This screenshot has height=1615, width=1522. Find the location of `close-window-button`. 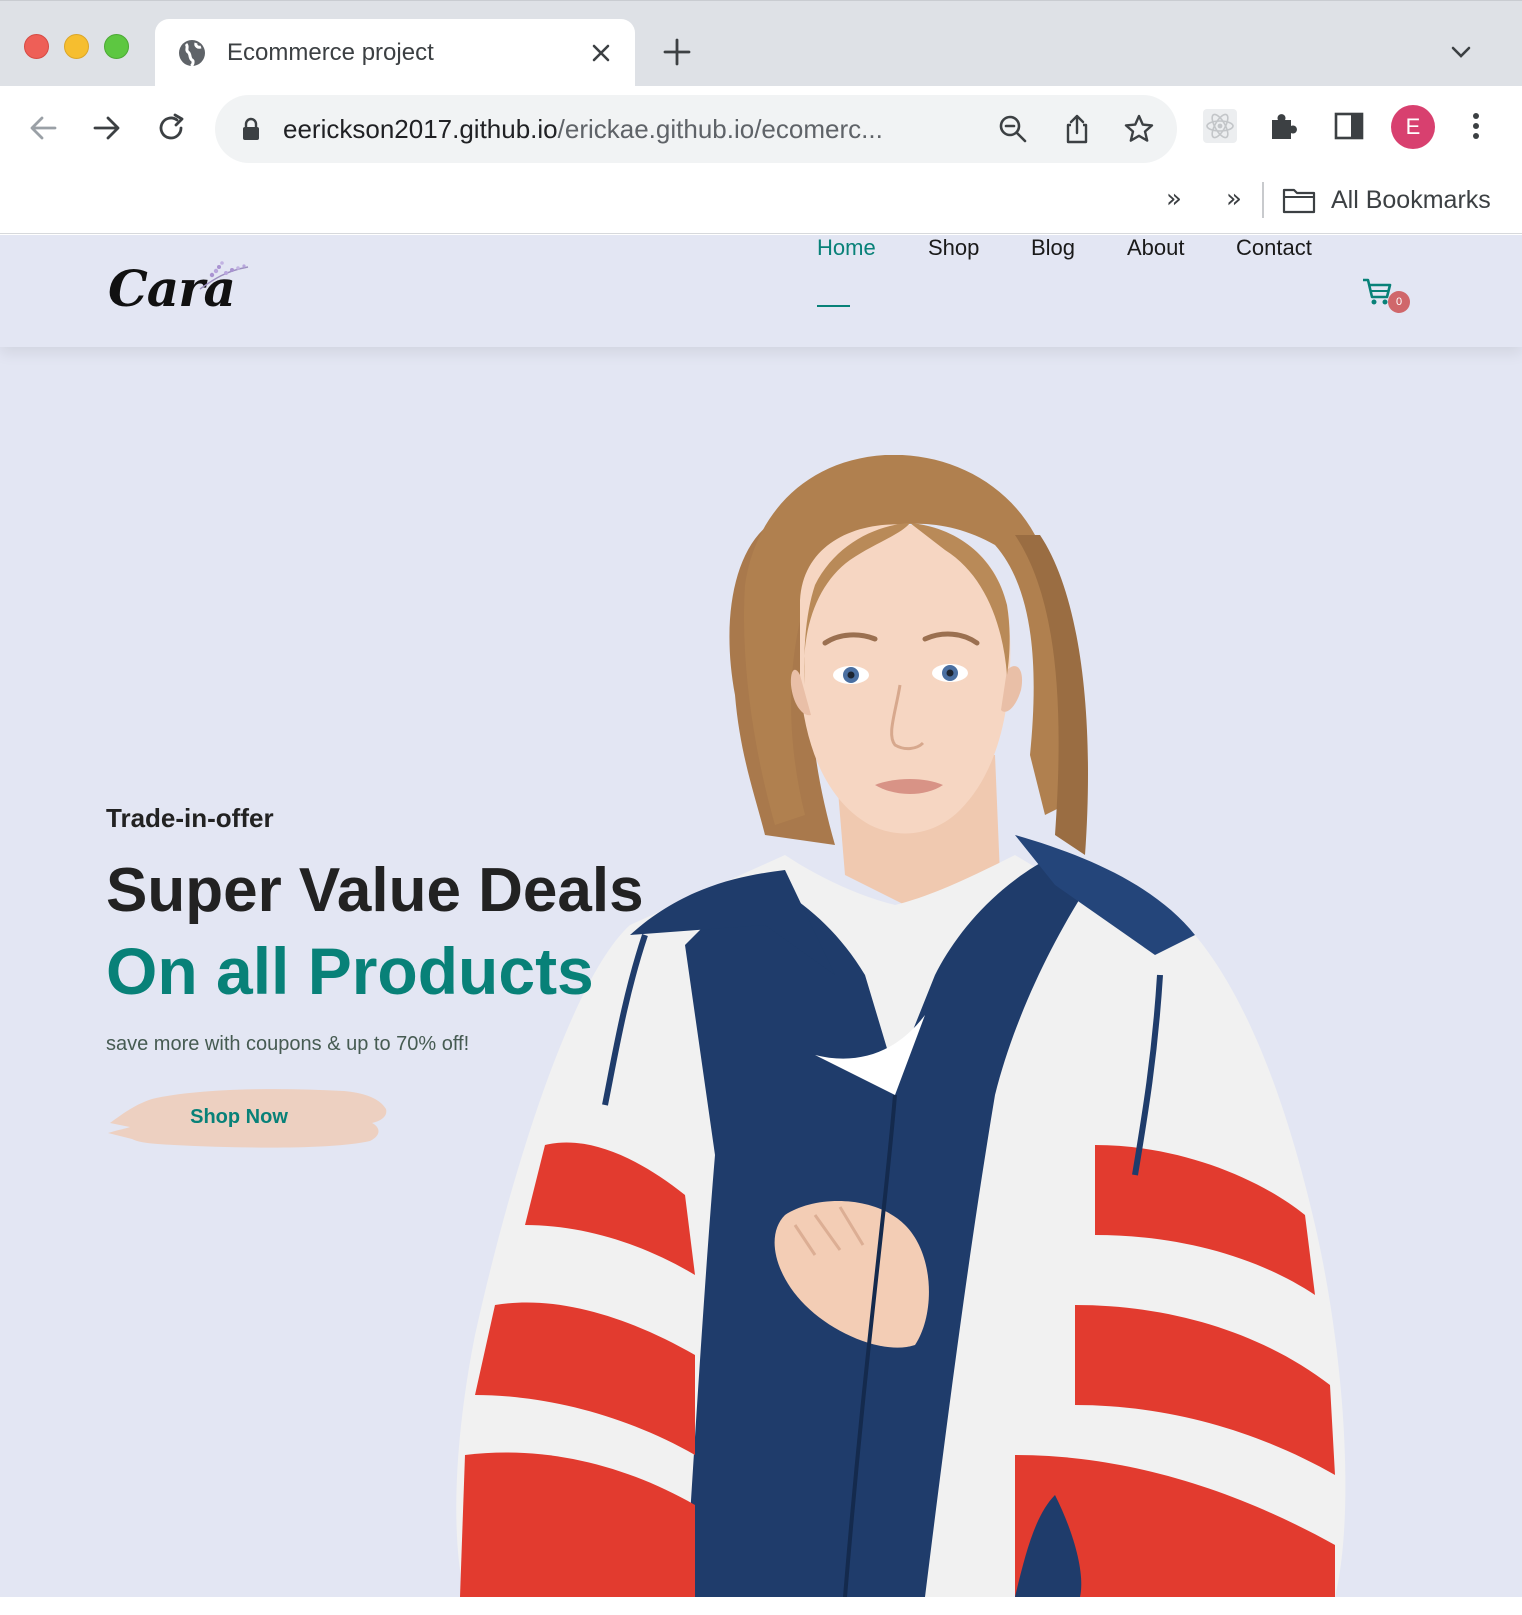

close-window-button is located at coordinates (36, 46).